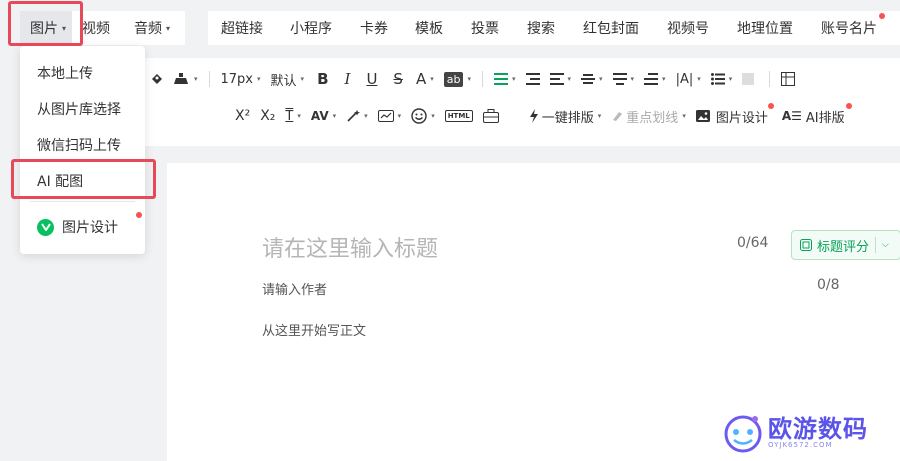 Image resolution: width=900 pixels, height=461 pixels. What do you see at coordinates (533, 79) in the screenshot?
I see `indent-button` at bounding box center [533, 79].